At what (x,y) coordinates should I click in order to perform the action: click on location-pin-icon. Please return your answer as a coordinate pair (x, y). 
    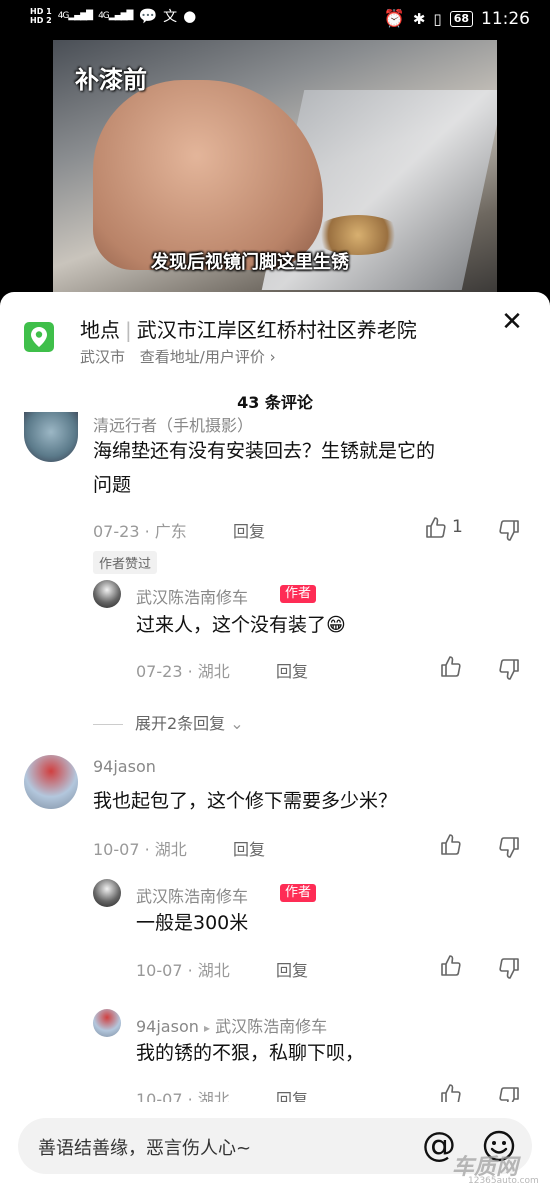
    Looking at the image, I should click on (39, 337).